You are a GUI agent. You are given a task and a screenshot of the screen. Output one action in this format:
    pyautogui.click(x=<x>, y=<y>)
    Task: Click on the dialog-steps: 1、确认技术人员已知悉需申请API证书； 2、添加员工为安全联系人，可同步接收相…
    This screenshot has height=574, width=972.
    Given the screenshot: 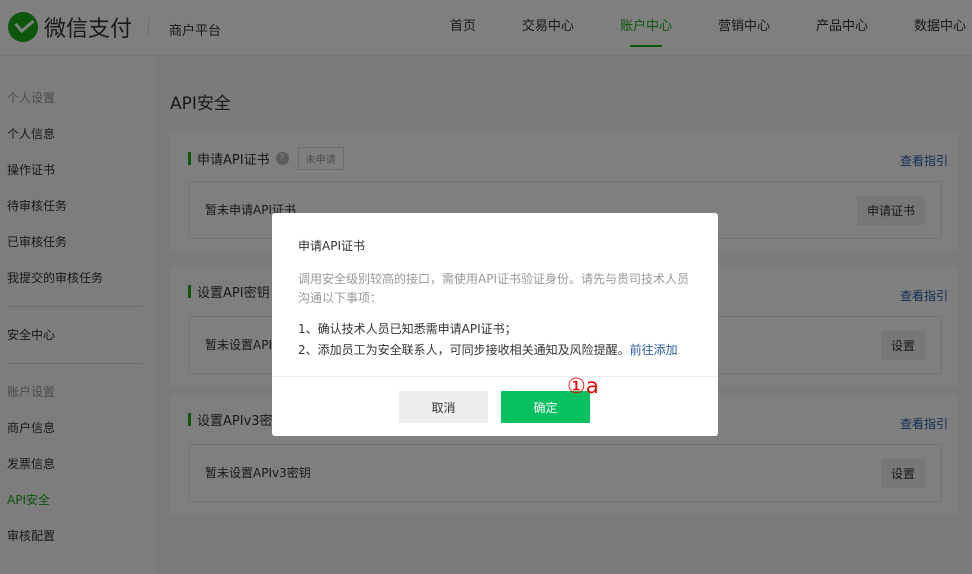 What is the action you would take?
    pyautogui.click(x=488, y=340)
    